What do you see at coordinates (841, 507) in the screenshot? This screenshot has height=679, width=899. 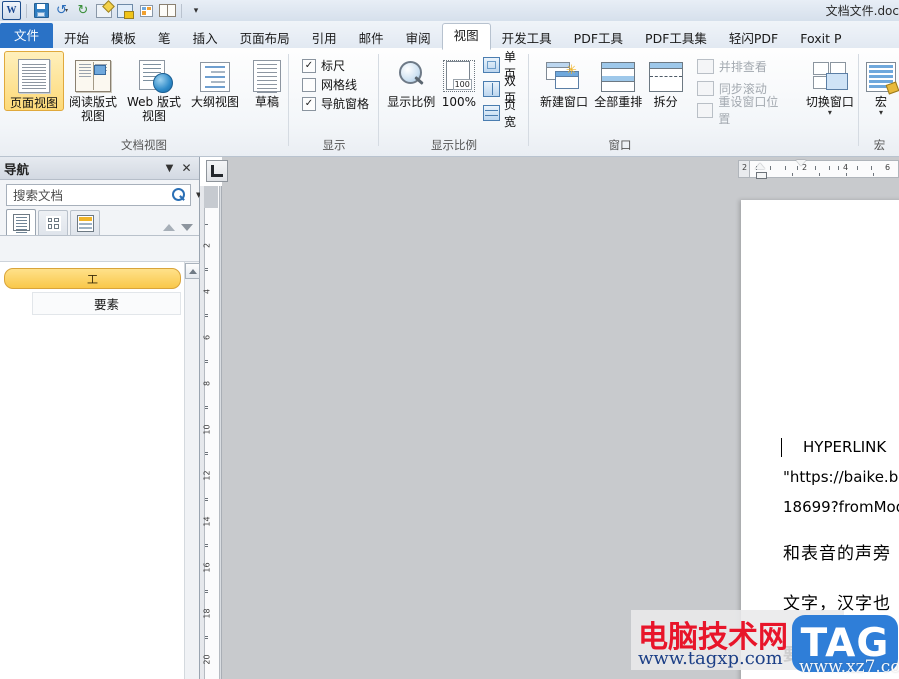 I see `document-text-line: 18699?fromModu` at bounding box center [841, 507].